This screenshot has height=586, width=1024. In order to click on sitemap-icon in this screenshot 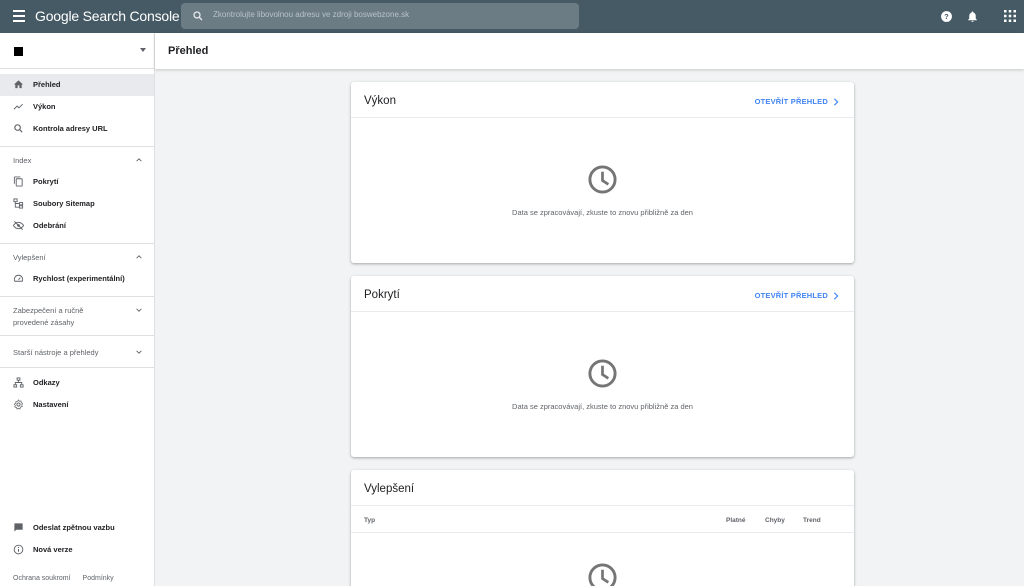, I will do `click(18, 203)`.